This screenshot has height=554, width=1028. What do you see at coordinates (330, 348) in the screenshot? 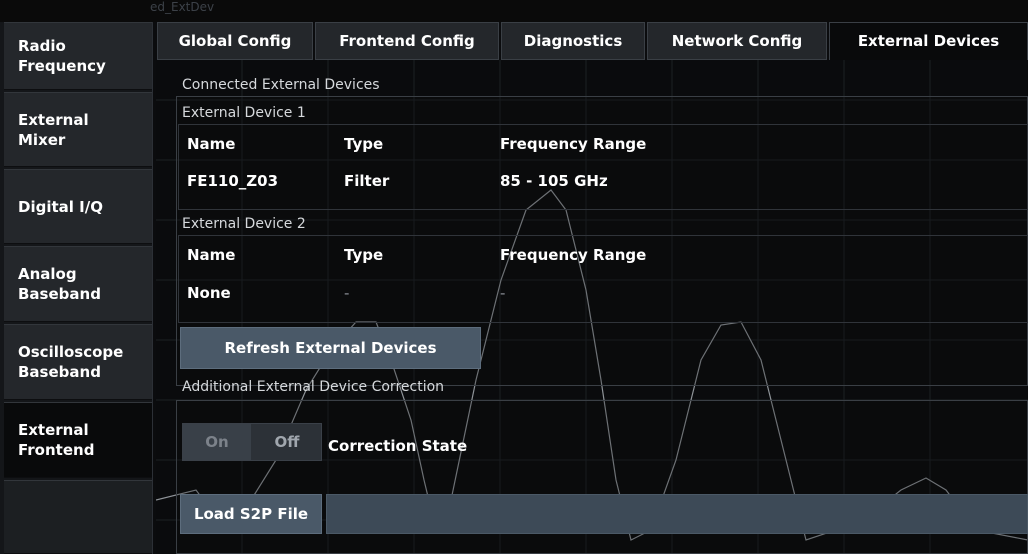
I see `refresh-external-devices-button: Refresh External Devices` at bounding box center [330, 348].